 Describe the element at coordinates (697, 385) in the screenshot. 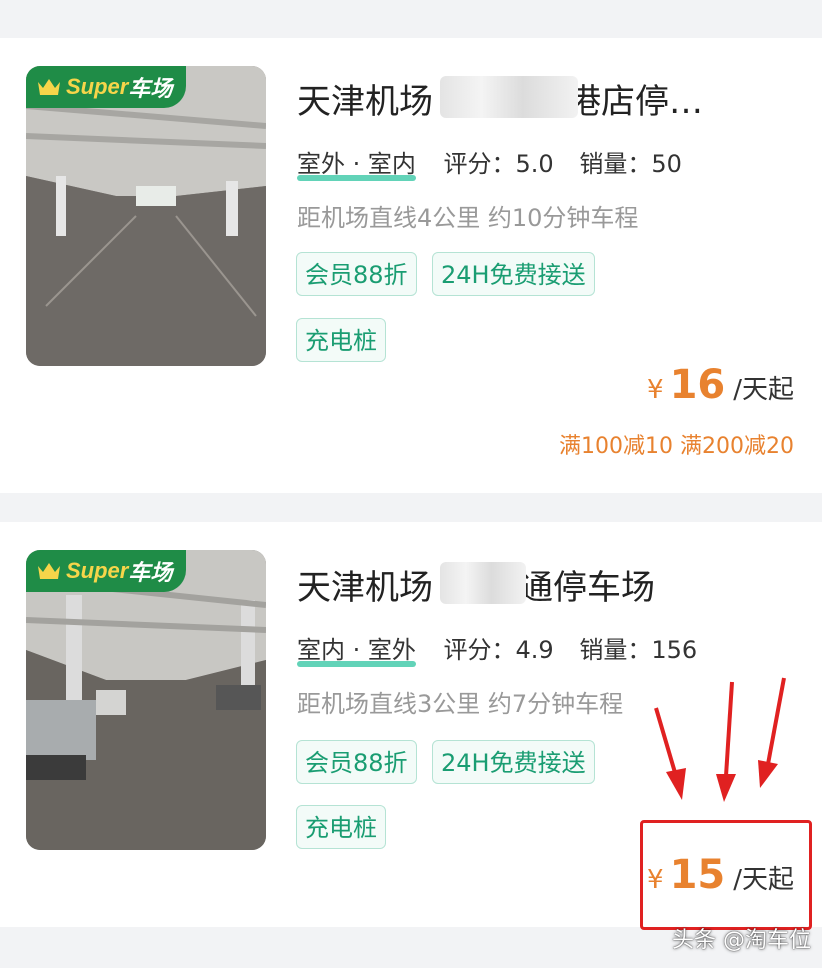

I see `price-value: 16` at that location.